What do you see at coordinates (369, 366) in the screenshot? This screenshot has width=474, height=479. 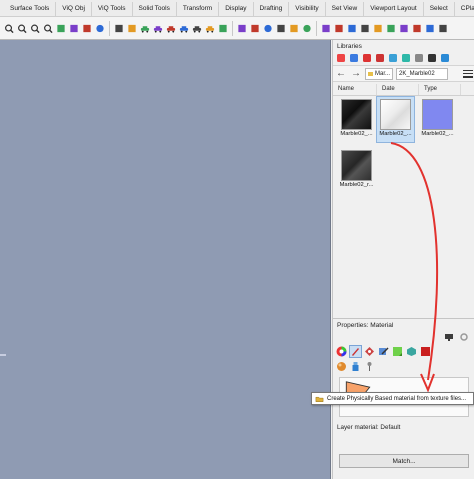 I see `plant-icon` at bounding box center [369, 366].